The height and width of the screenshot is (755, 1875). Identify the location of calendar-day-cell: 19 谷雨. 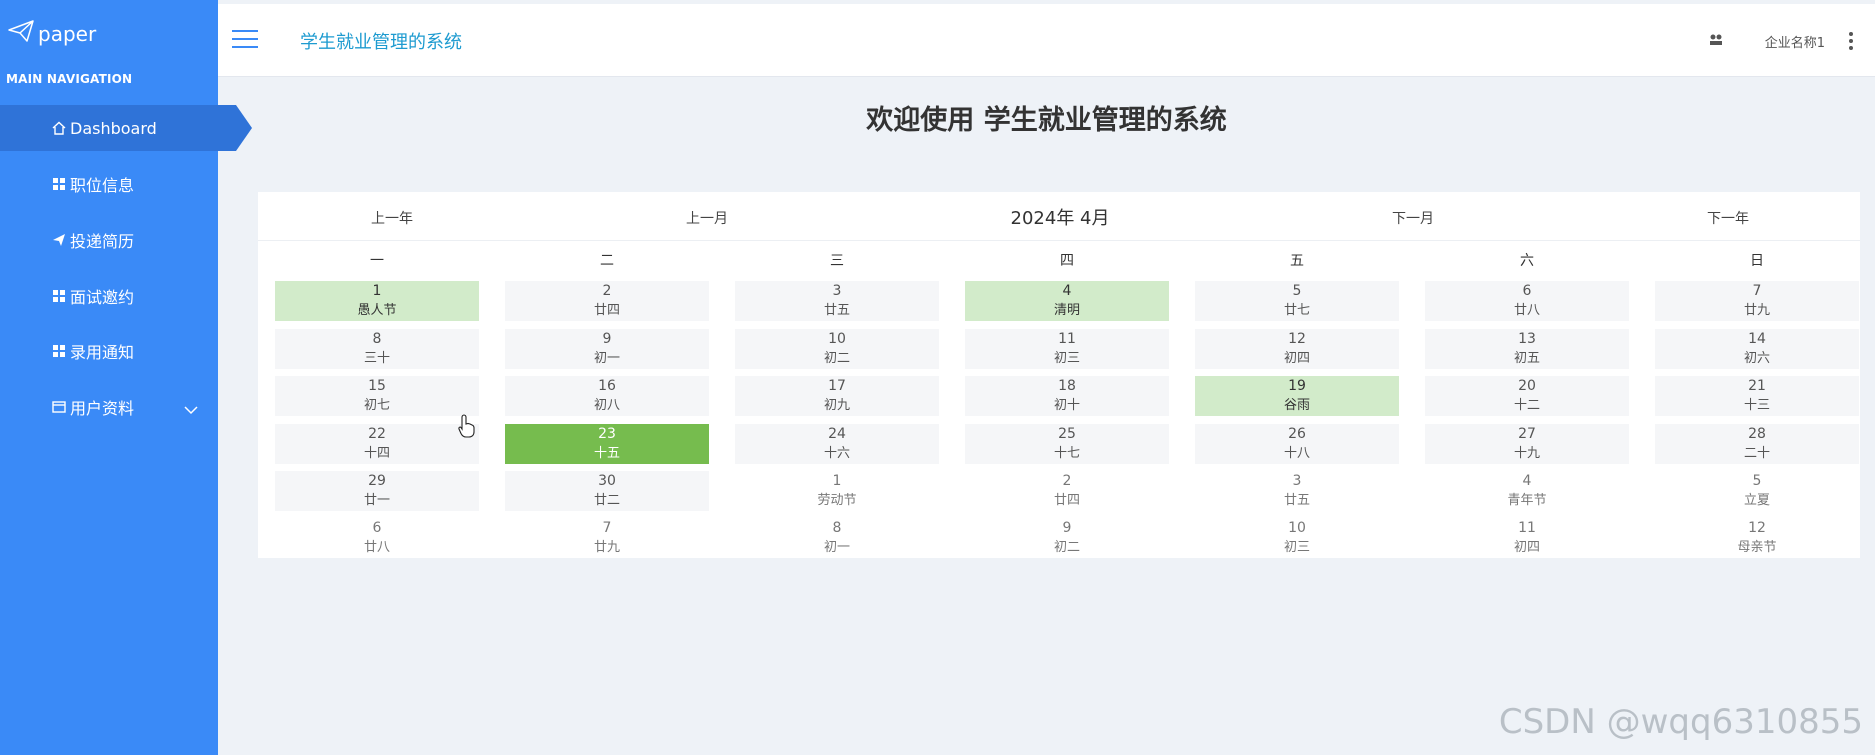
(1297, 396).